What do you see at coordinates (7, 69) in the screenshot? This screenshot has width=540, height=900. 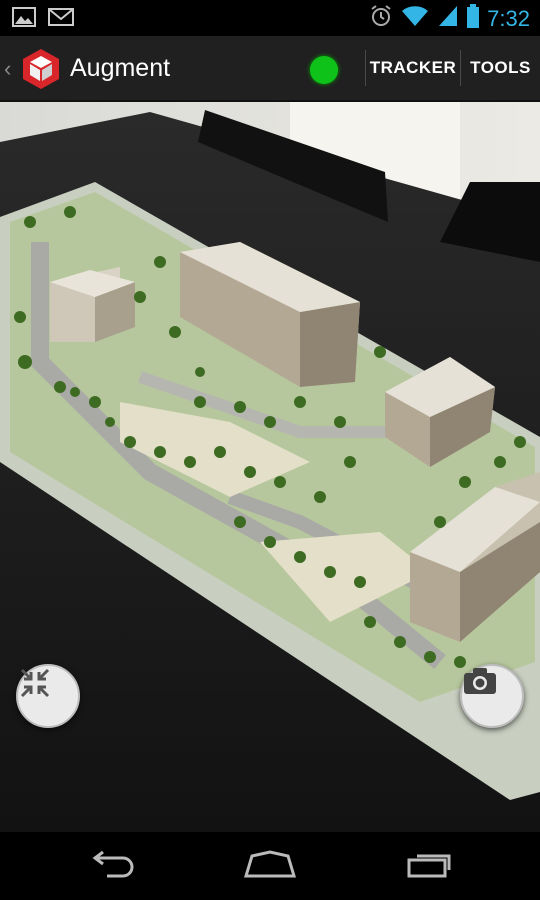 I see `up-navigation-icon: ‹` at bounding box center [7, 69].